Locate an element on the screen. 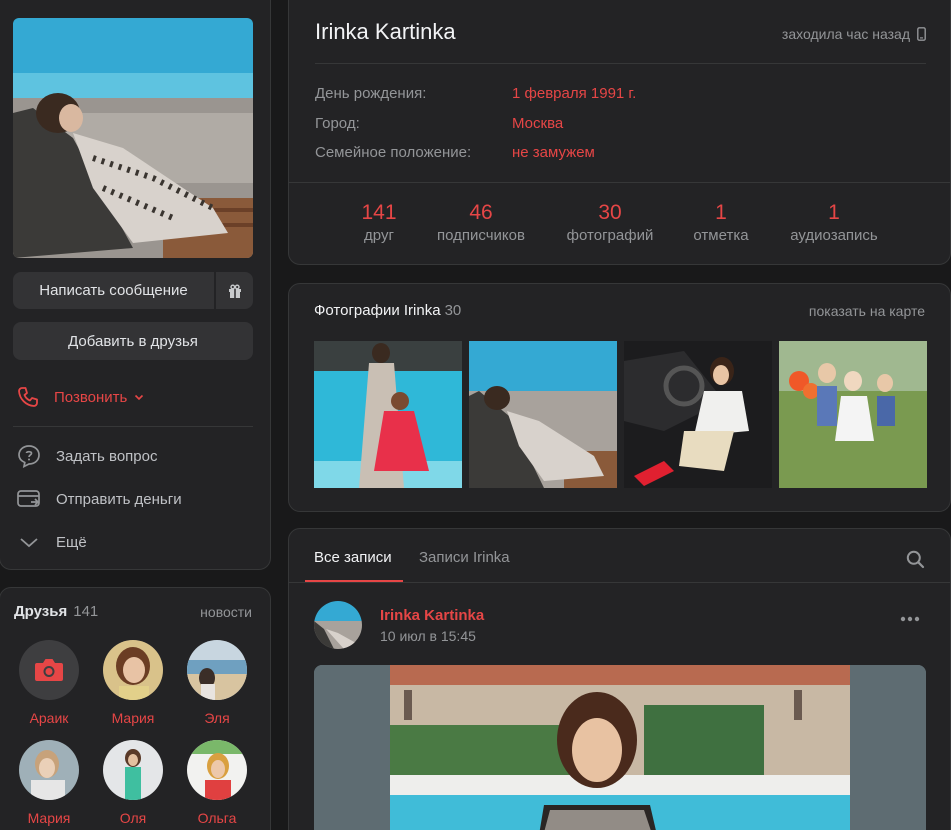  city-value: Москва is located at coordinates (537, 123).